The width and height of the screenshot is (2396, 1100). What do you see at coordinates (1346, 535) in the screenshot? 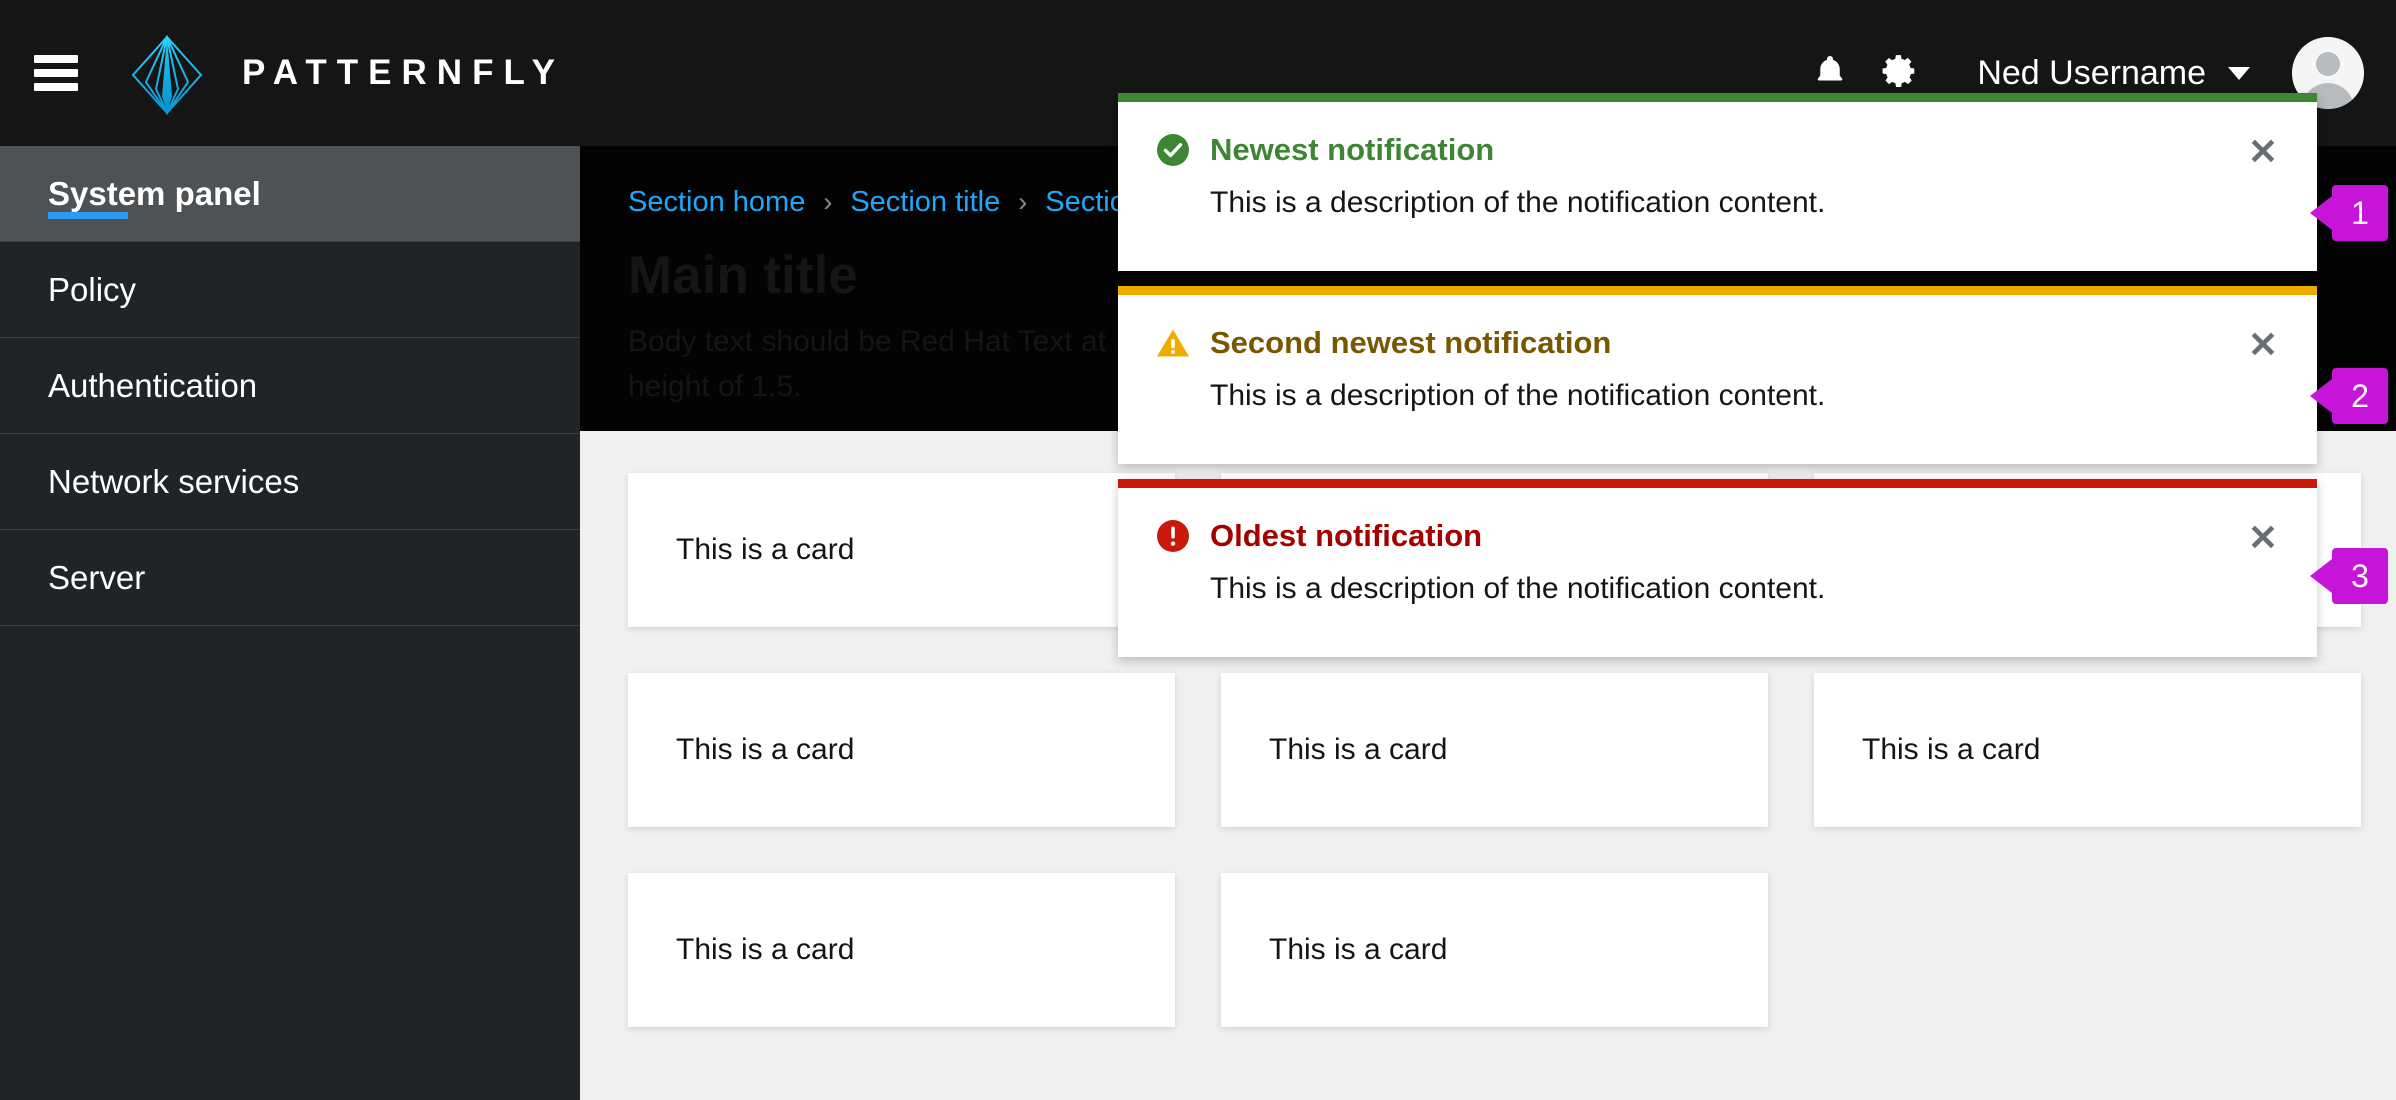
I see `alert-title: Oldest notification` at bounding box center [1346, 535].